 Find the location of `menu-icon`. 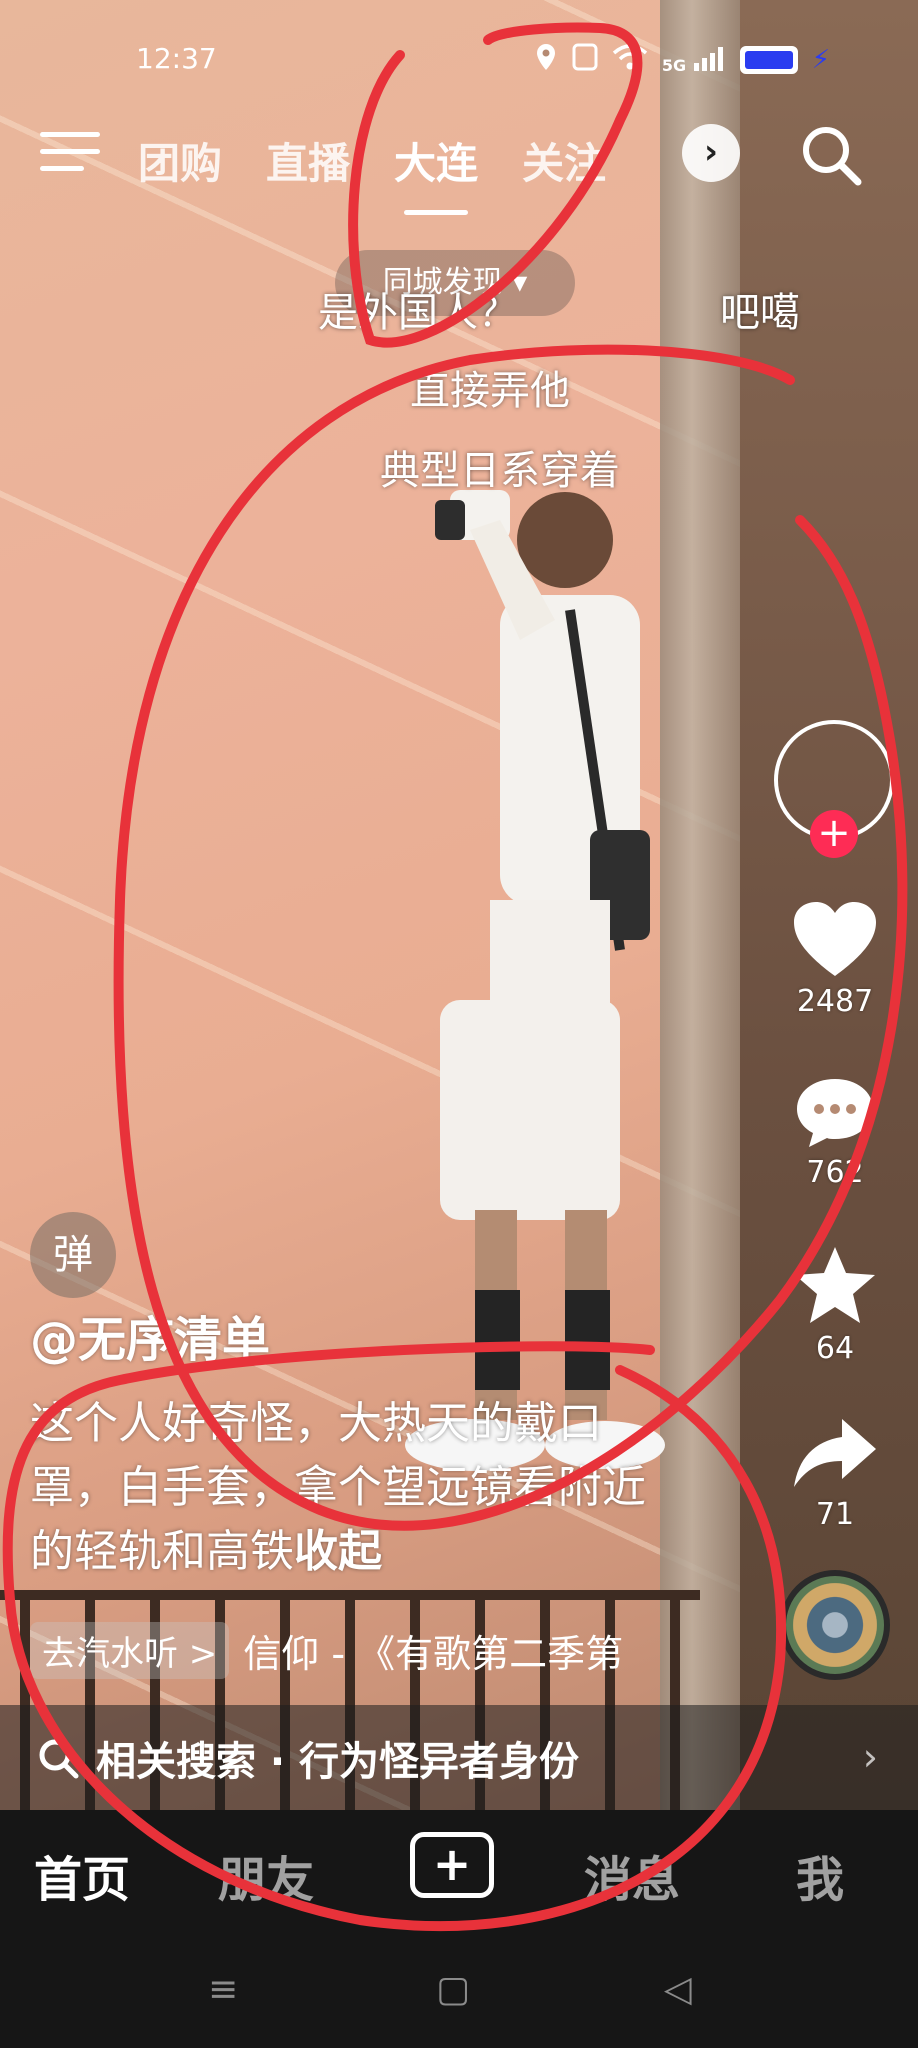

menu-icon is located at coordinates (70, 157).